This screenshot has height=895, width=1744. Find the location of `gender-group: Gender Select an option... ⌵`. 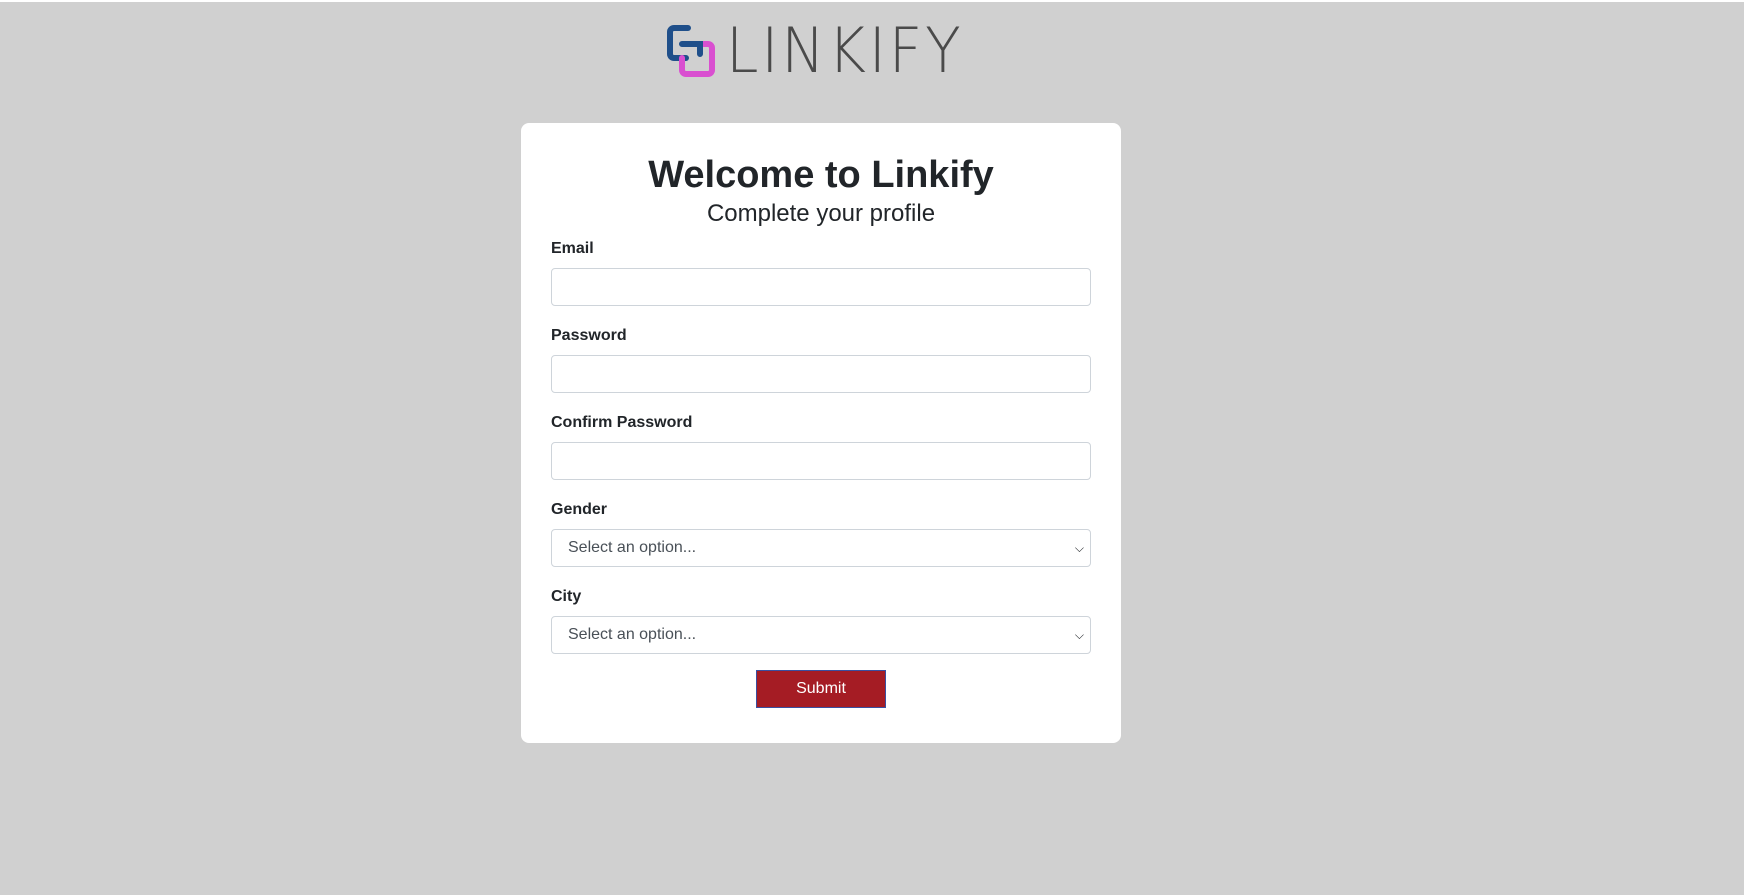

gender-group: Gender Select an option... ⌵ is located at coordinates (821, 533).